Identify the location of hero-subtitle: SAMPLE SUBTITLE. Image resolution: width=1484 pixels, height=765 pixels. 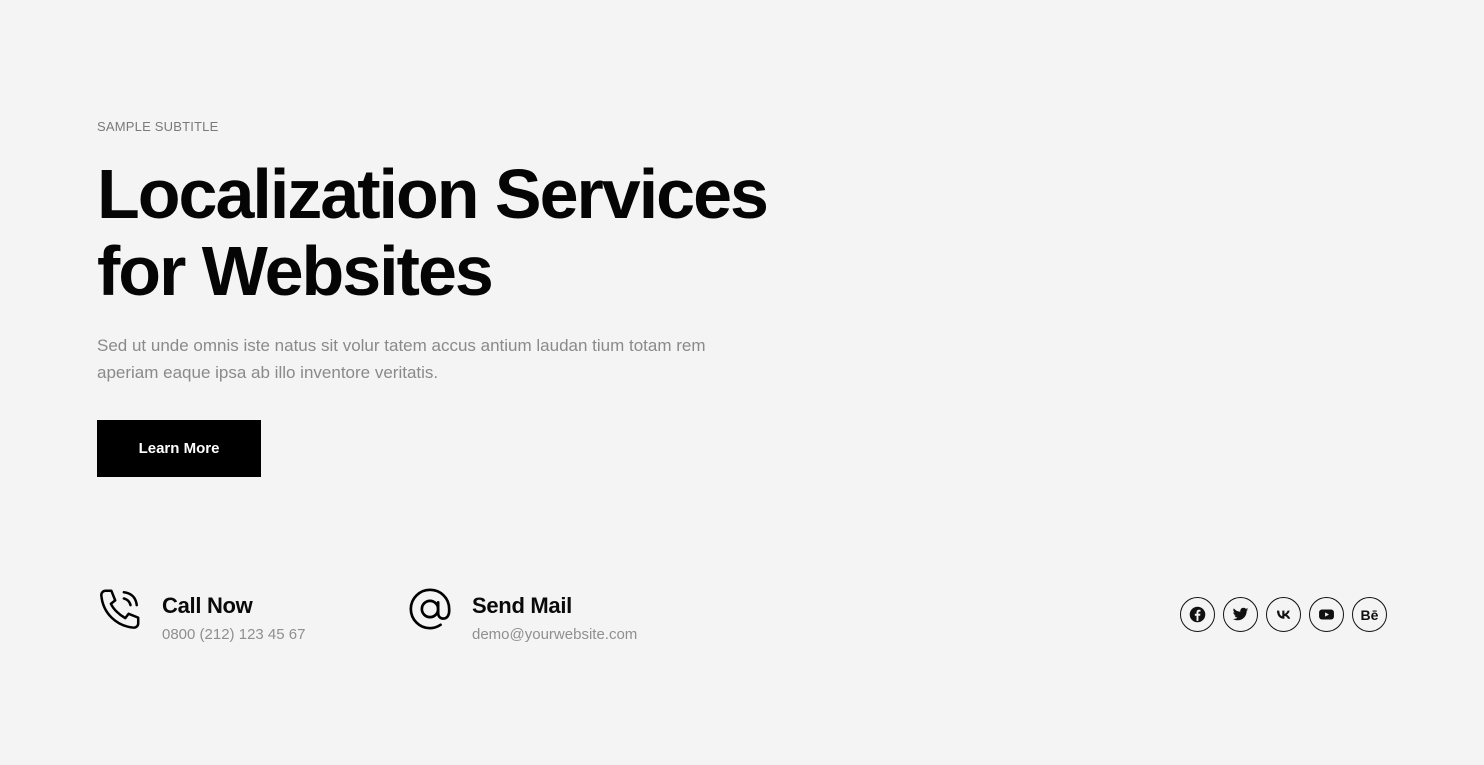
(158, 126).